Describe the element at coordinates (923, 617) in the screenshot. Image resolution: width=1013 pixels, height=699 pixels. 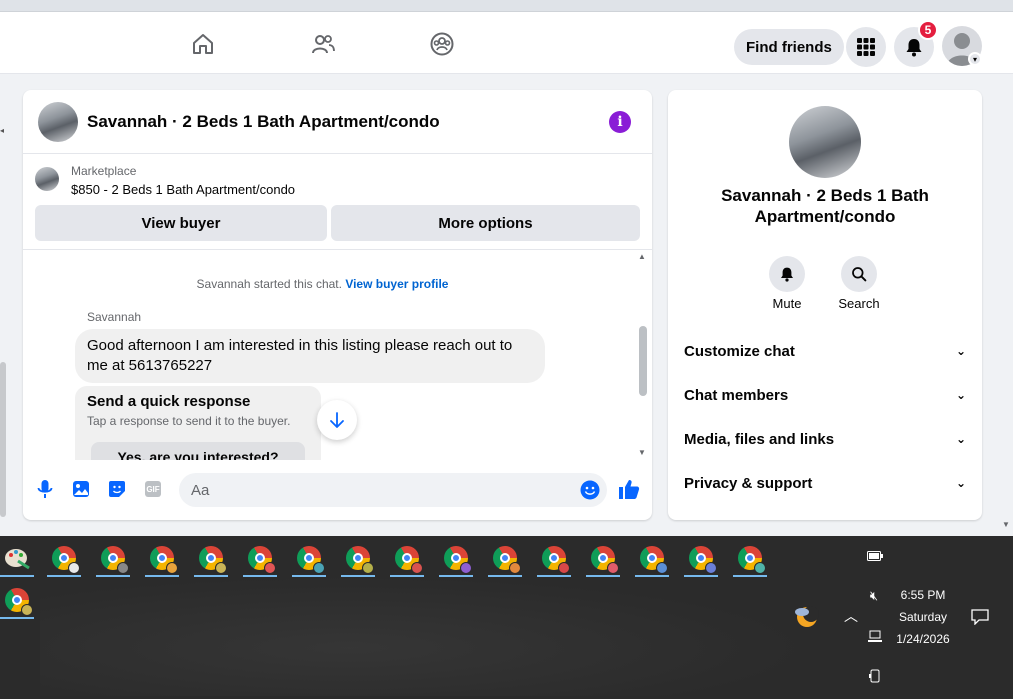
I see `clock-day: Saturday` at that location.